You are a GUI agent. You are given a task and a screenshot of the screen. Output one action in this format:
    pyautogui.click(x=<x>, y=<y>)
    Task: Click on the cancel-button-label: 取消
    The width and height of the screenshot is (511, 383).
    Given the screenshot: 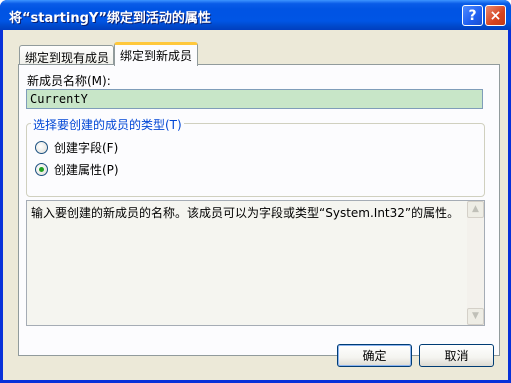 What is the action you would take?
    pyautogui.click(x=456, y=356)
    